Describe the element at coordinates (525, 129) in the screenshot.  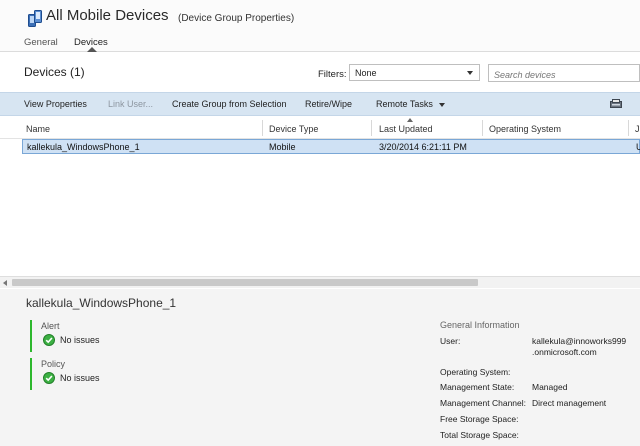
I see `column-header-operating-system: Operating System` at that location.